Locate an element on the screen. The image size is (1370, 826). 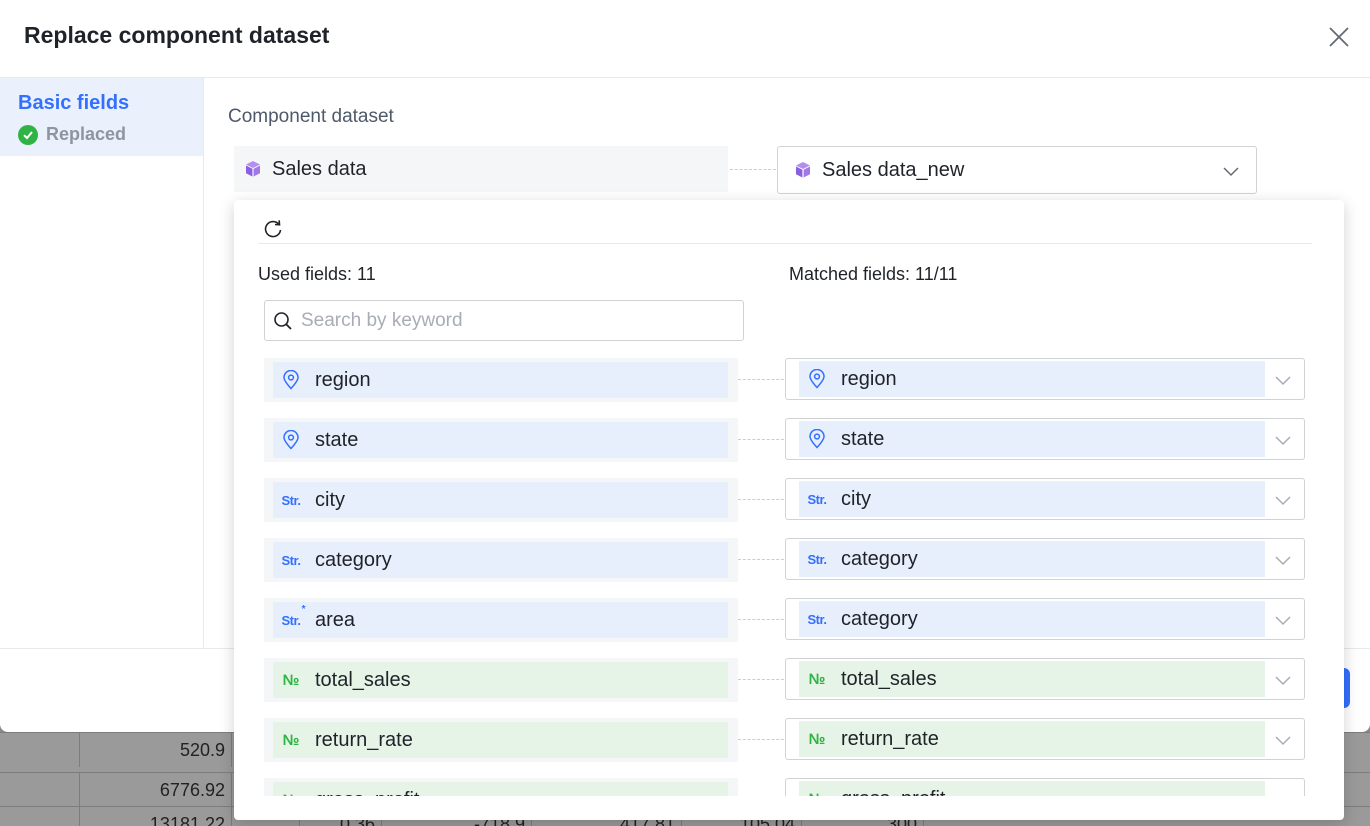
field-mapping-row: state state is located at coordinates (789, 440).